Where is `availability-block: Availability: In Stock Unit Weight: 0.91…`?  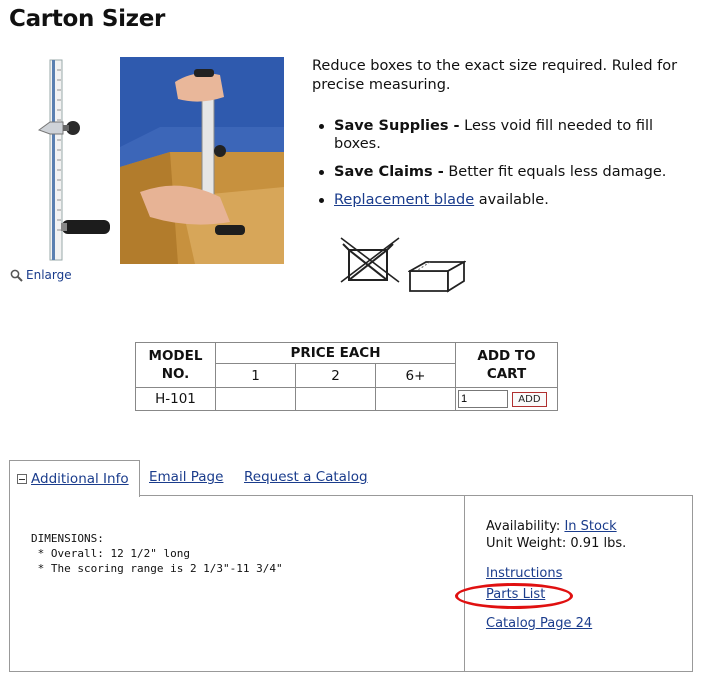
availability-block: Availability: In Stock Unit Weight: 0.91… is located at coordinates (556, 535).